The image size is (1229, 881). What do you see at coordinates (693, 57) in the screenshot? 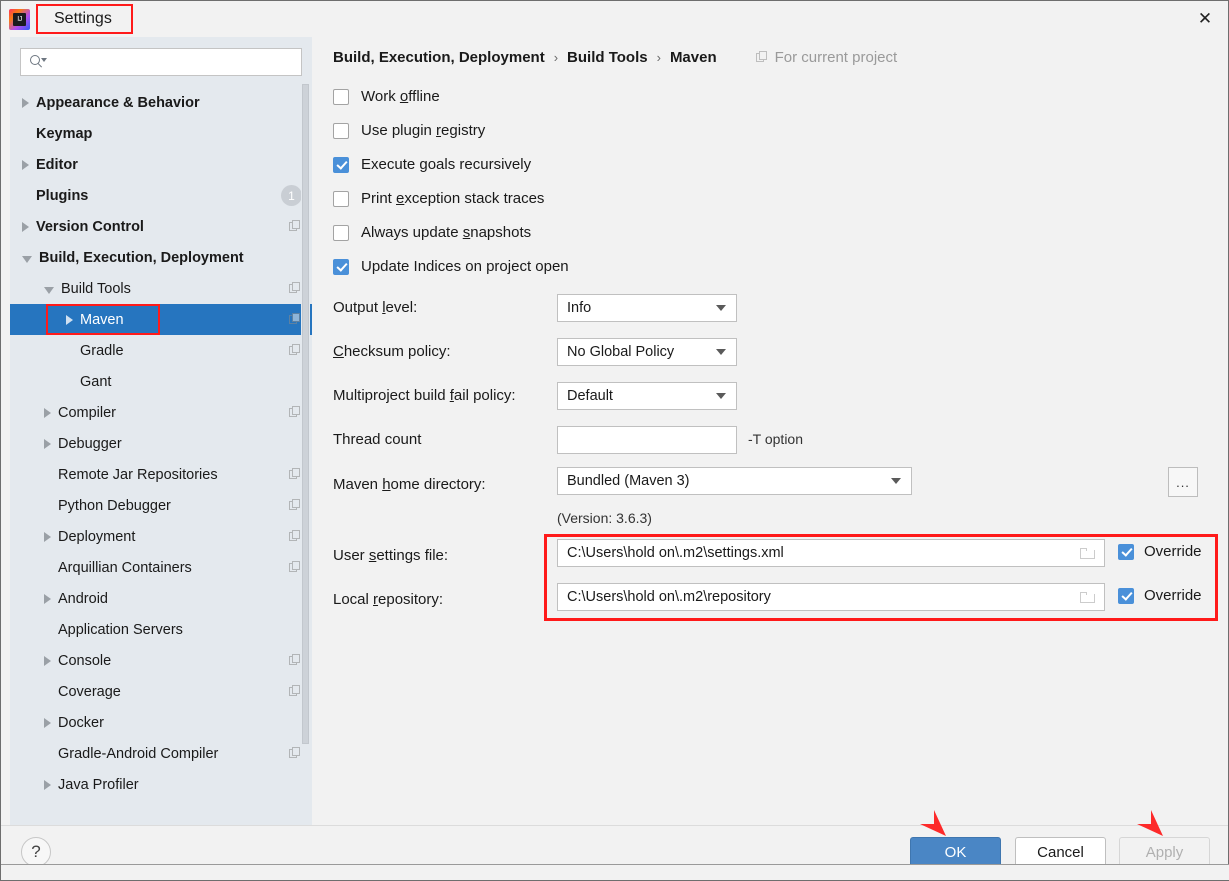
I see `breadcrumb-item-2: Maven` at bounding box center [693, 57].